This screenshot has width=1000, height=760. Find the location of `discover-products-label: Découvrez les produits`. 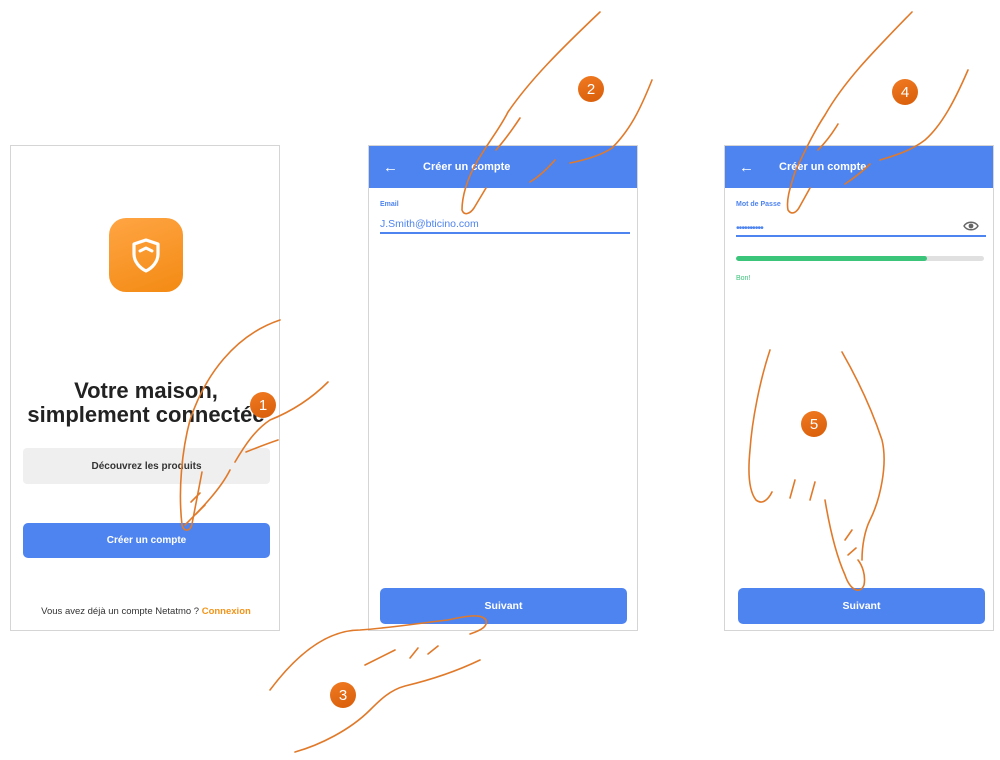

discover-products-label: Découvrez les produits is located at coordinates (146, 466).